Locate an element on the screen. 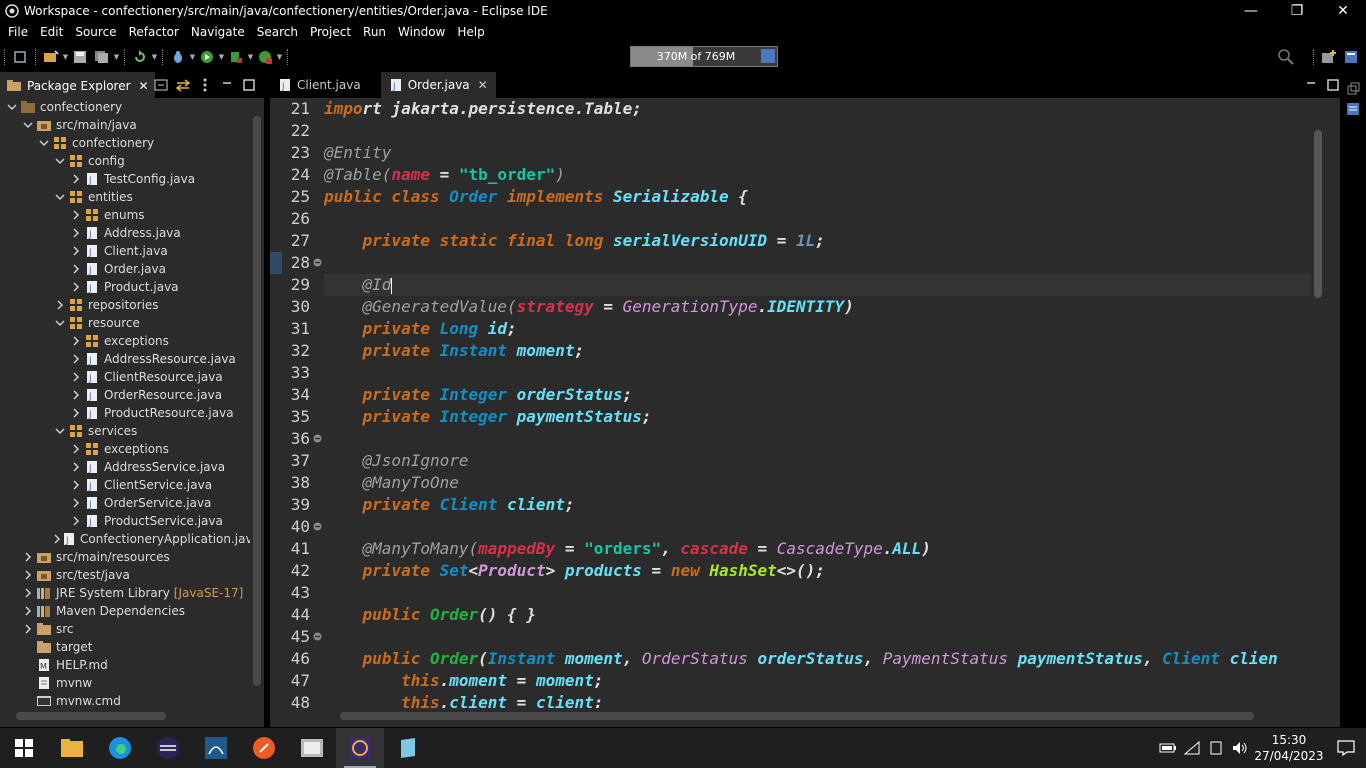 This screenshot has height=768, width=1366. heap-status: 370M of 769M is located at coordinates (704, 56).